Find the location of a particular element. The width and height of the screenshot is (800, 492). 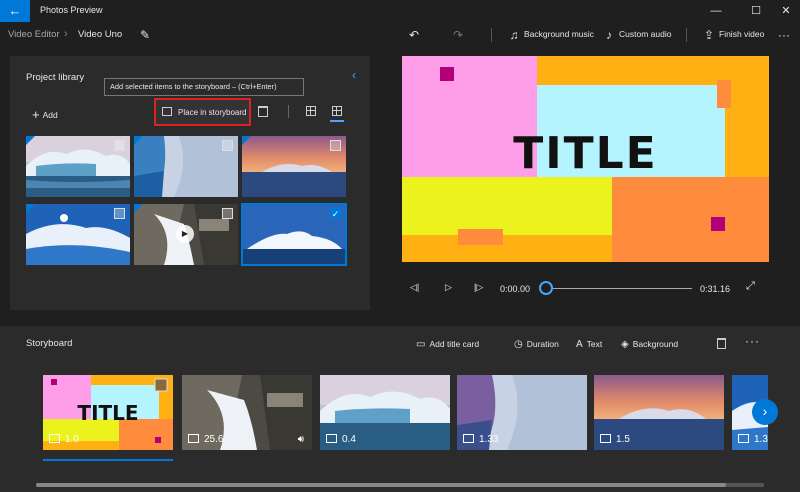

breadcrumb-video-editor: Video Editor is located at coordinates (34, 34).